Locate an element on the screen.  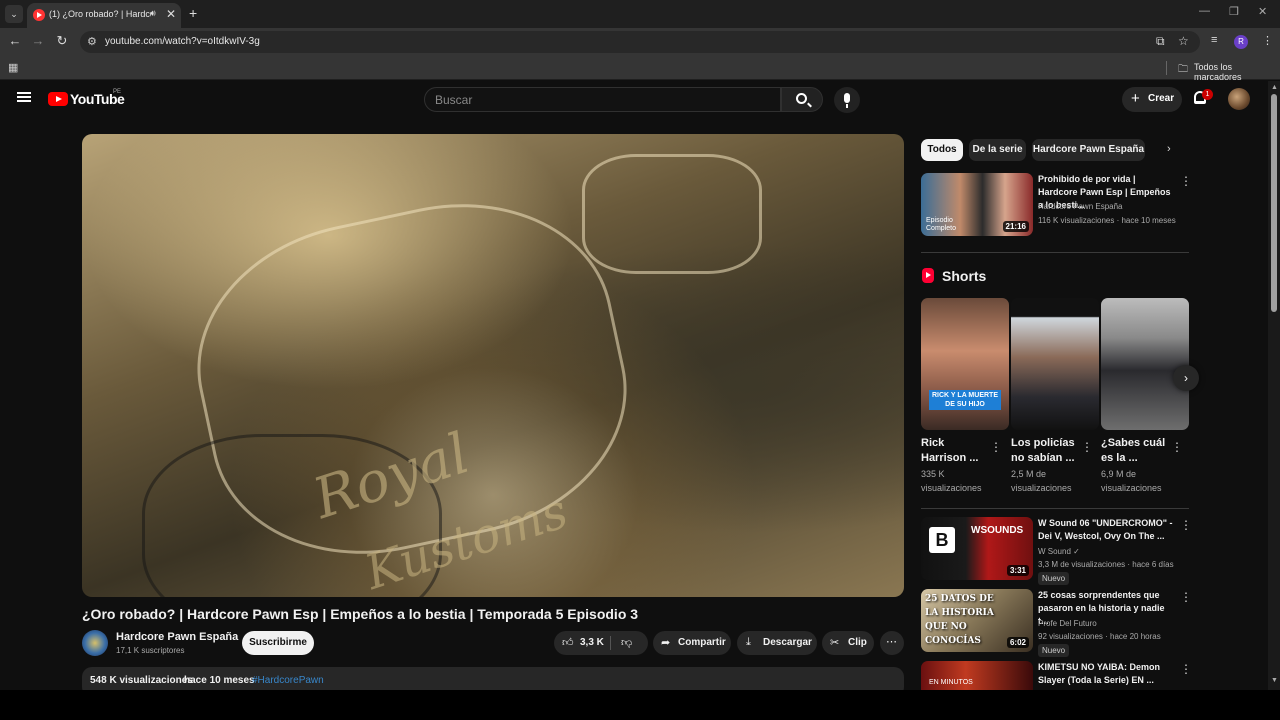
scrollbar-thumb is located at coordinates (1274, 203).